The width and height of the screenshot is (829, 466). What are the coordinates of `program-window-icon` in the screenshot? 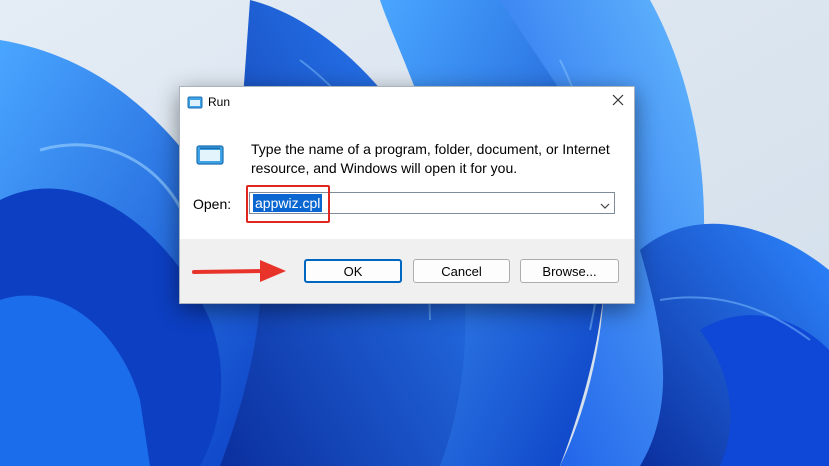 It's located at (210, 158).